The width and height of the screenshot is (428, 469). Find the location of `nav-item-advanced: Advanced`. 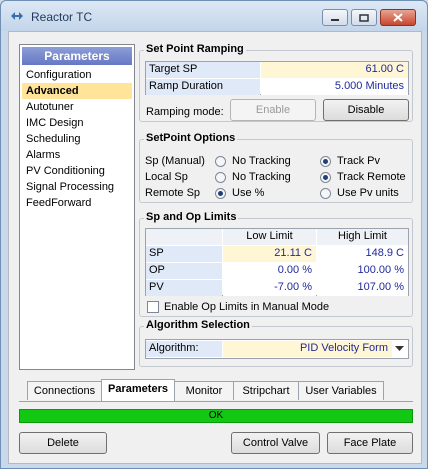

nav-item-advanced: Advanced is located at coordinates (77, 91).